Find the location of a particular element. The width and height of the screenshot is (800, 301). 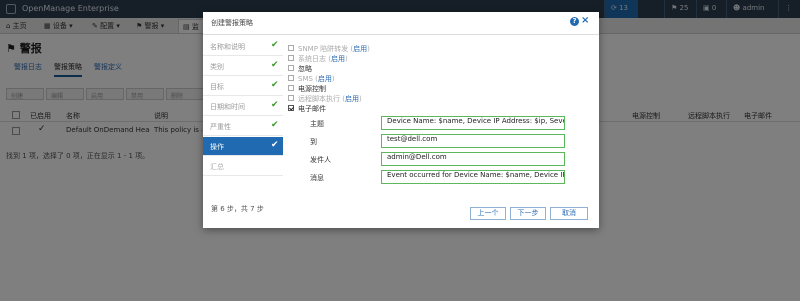

step-target: 目标 ✔ is located at coordinates (243, 86).